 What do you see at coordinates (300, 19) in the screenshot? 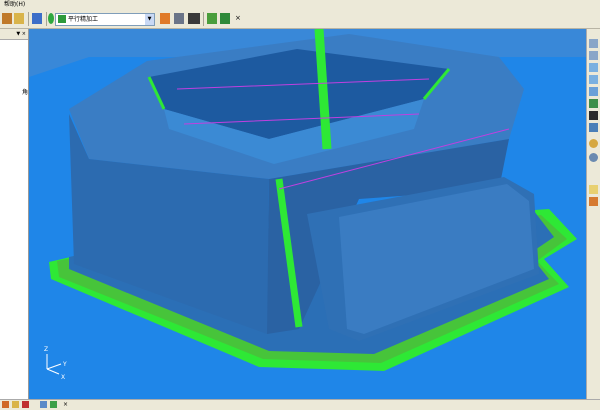
I see `toolbar: 平行精加工 ▼ ×` at bounding box center [300, 19].